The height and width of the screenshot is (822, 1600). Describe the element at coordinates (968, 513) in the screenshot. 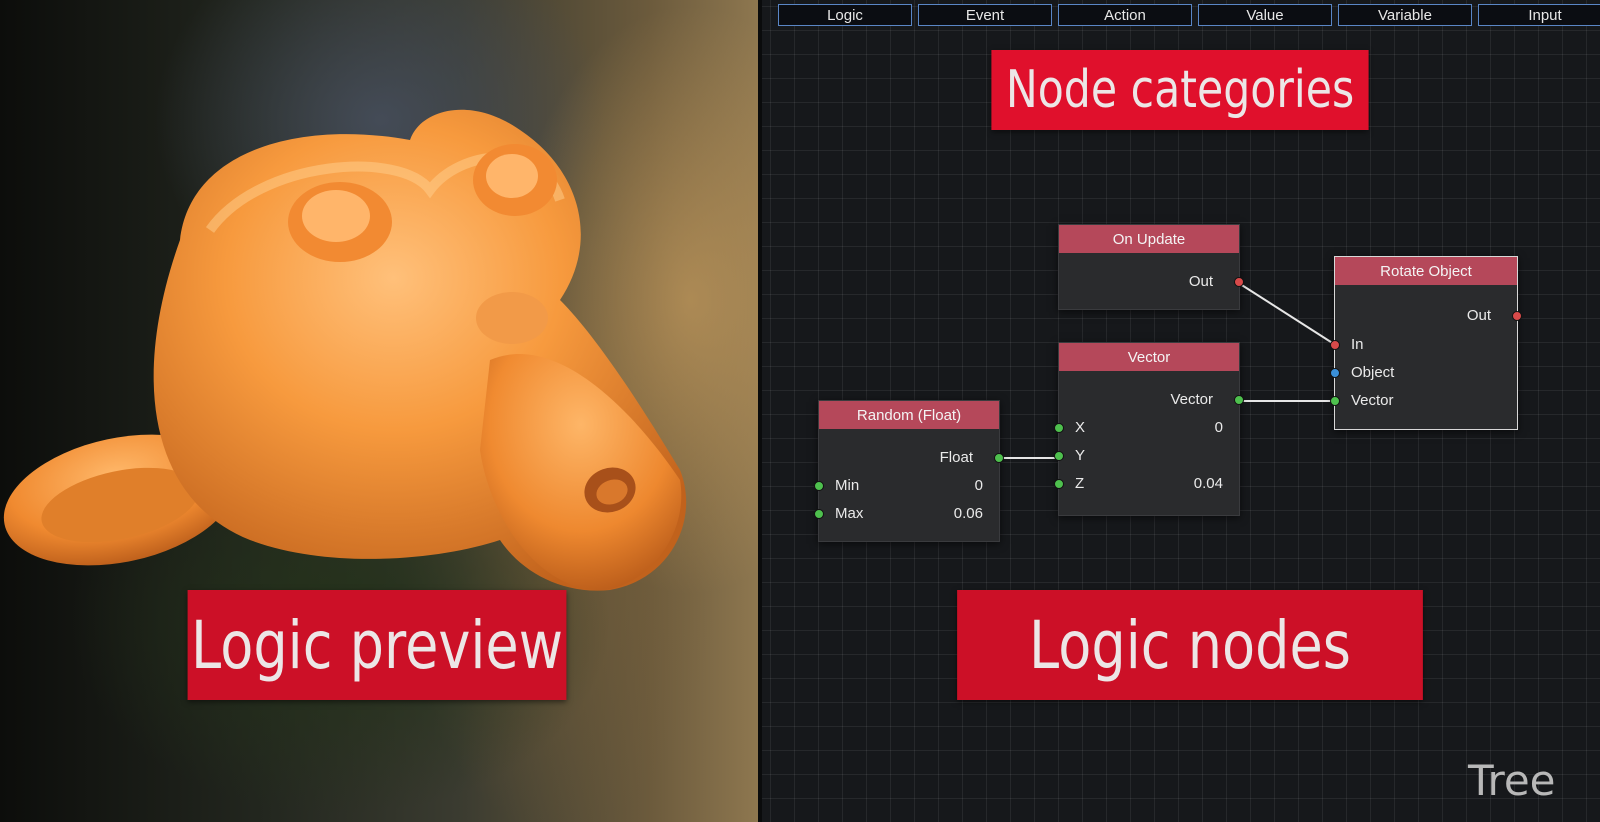

I see `value-max: 0.06` at that location.